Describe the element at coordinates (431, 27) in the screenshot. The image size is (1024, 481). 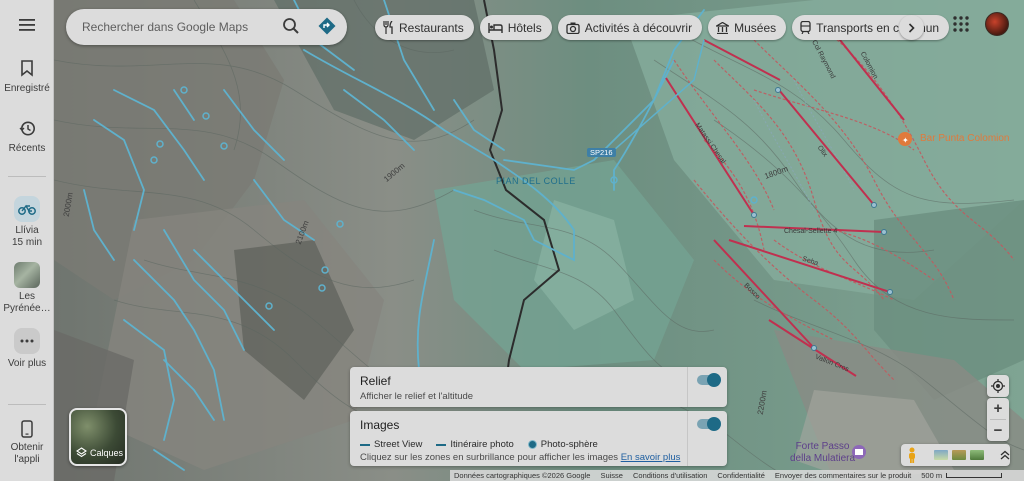
I see `chip-label: Restaurants` at that location.